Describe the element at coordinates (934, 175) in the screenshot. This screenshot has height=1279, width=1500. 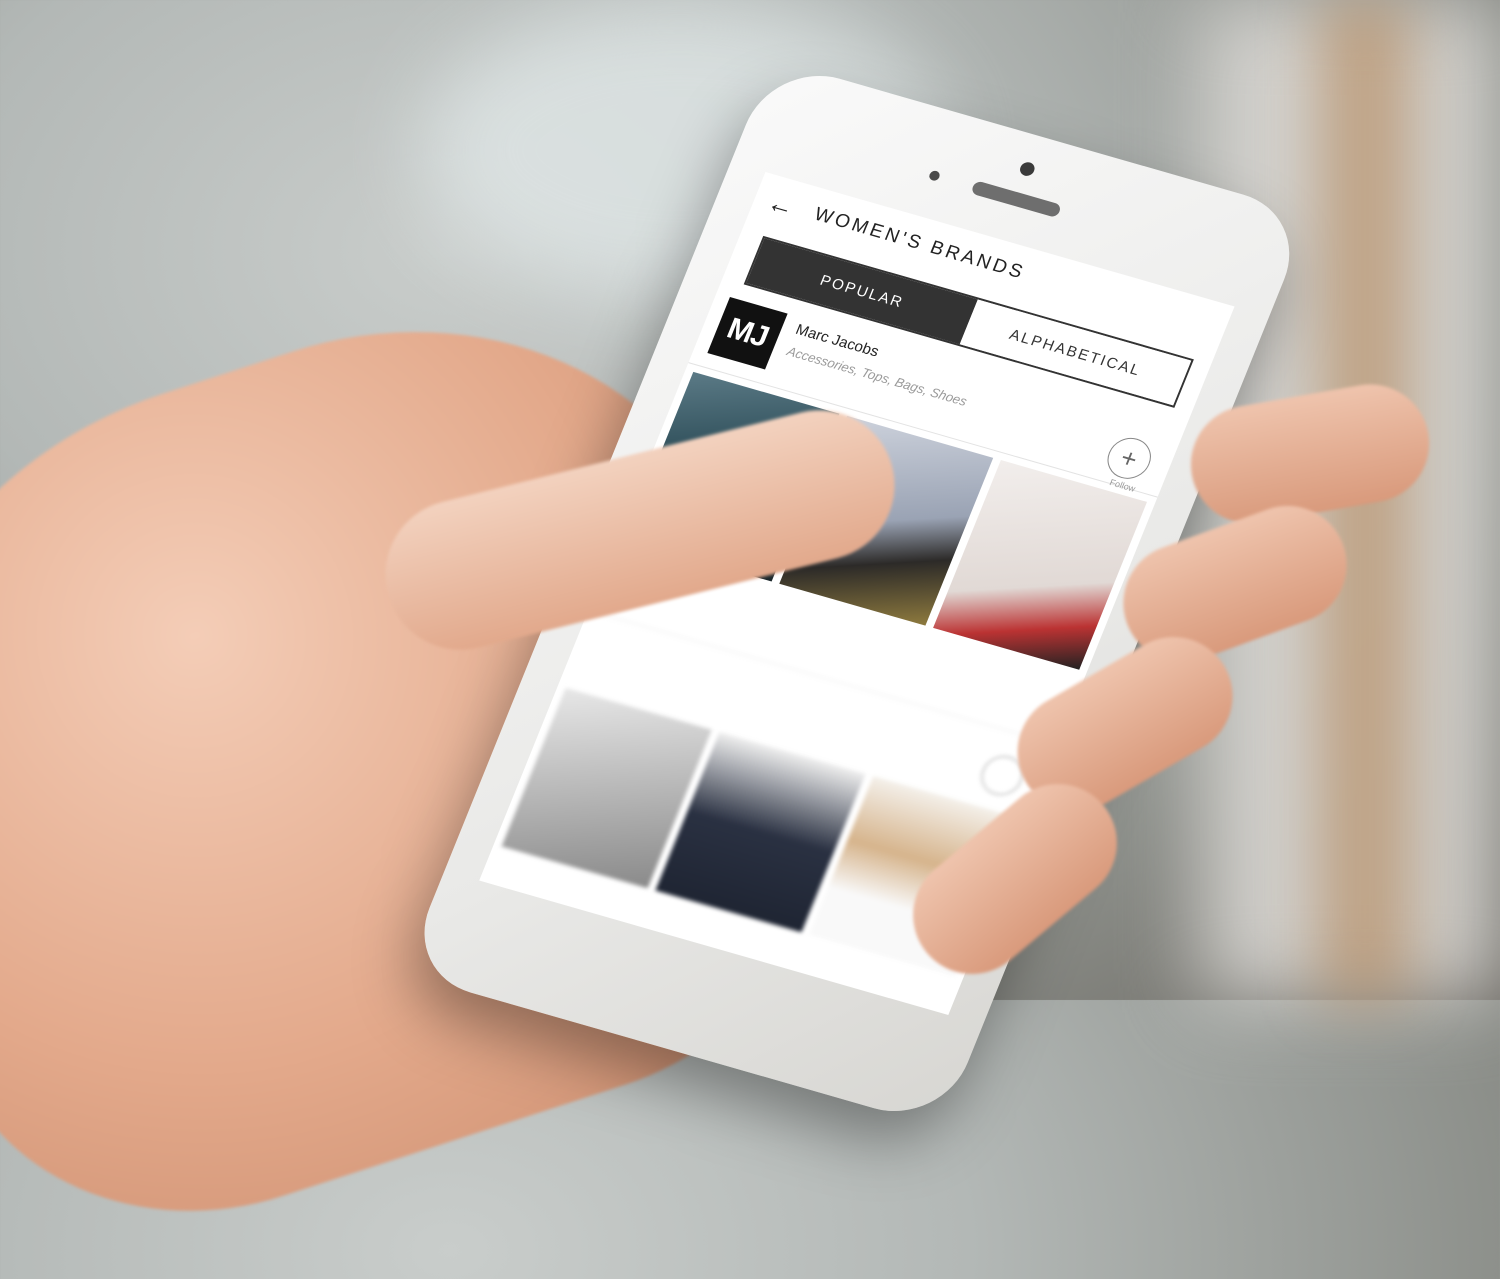
I see `proximity-sensor` at that location.